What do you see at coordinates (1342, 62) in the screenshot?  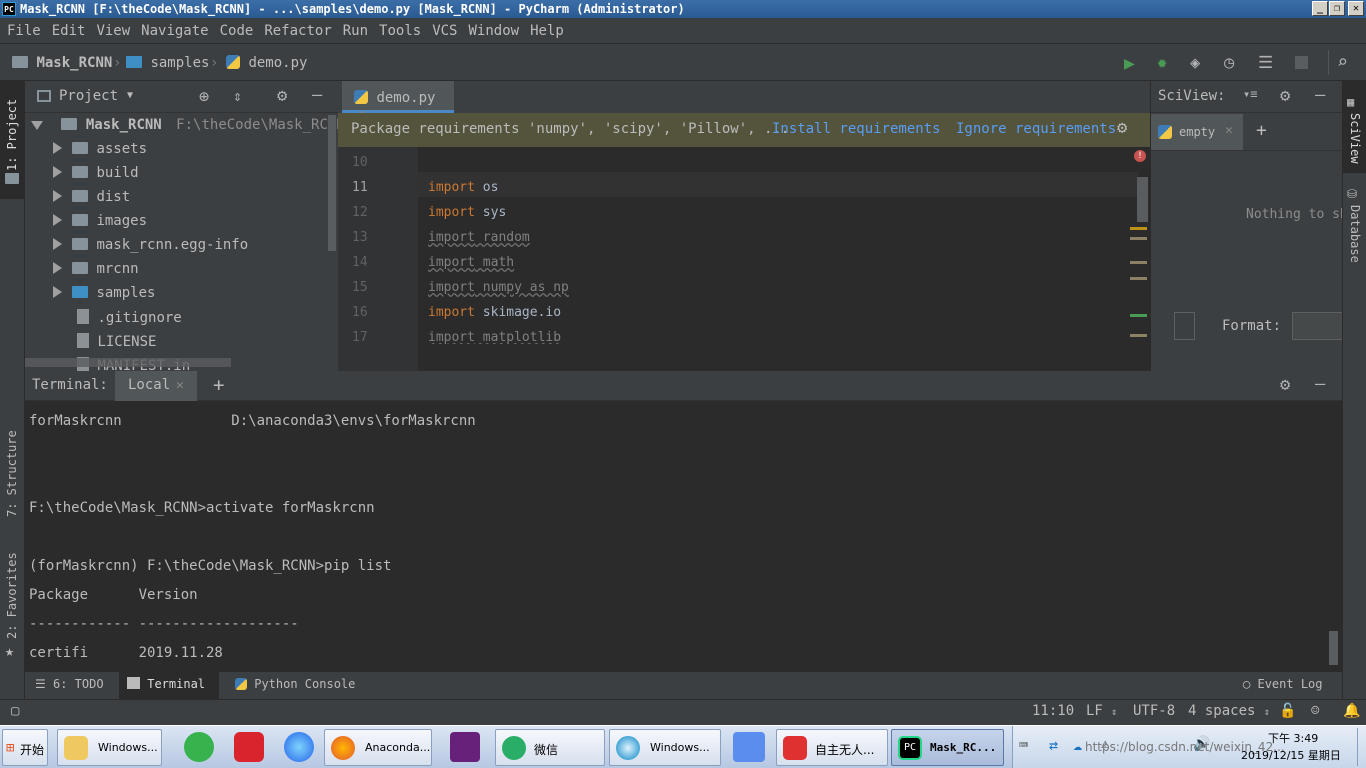 I see `search-icon: ⌕` at bounding box center [1342, 62].